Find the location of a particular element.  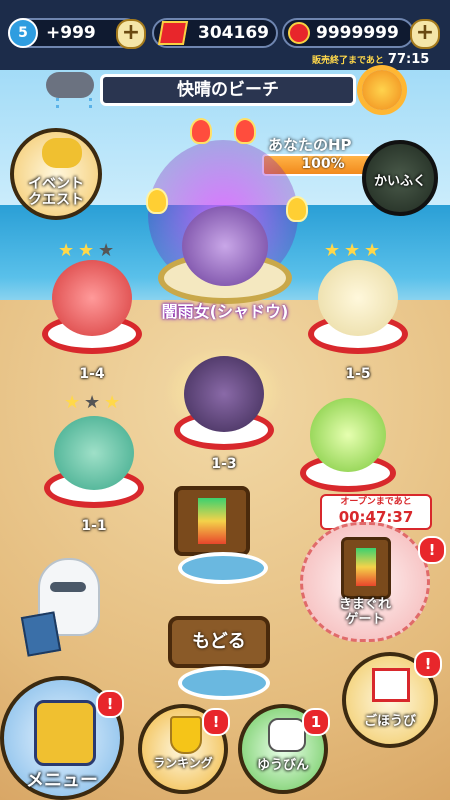

stage-label: 1-5 is located at coordinates (358, 374).